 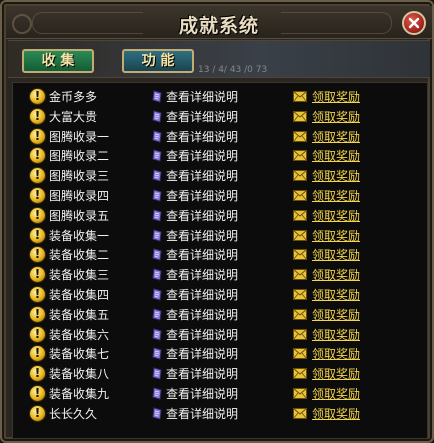 What do you see at coordinates (233, 70) in the screenshot?
I see `background-coordinate-text: 13 / 4/ 43 /0 73` at bounding box center [233, 70].